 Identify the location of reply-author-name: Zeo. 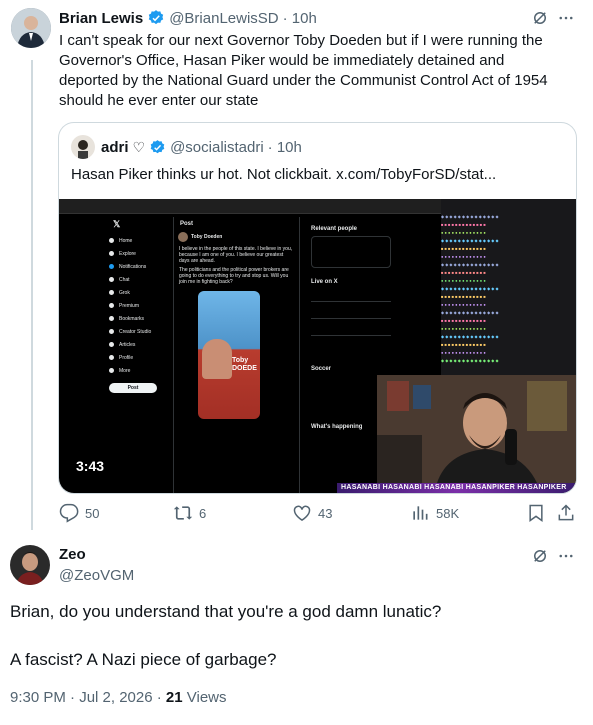
(72, 554).